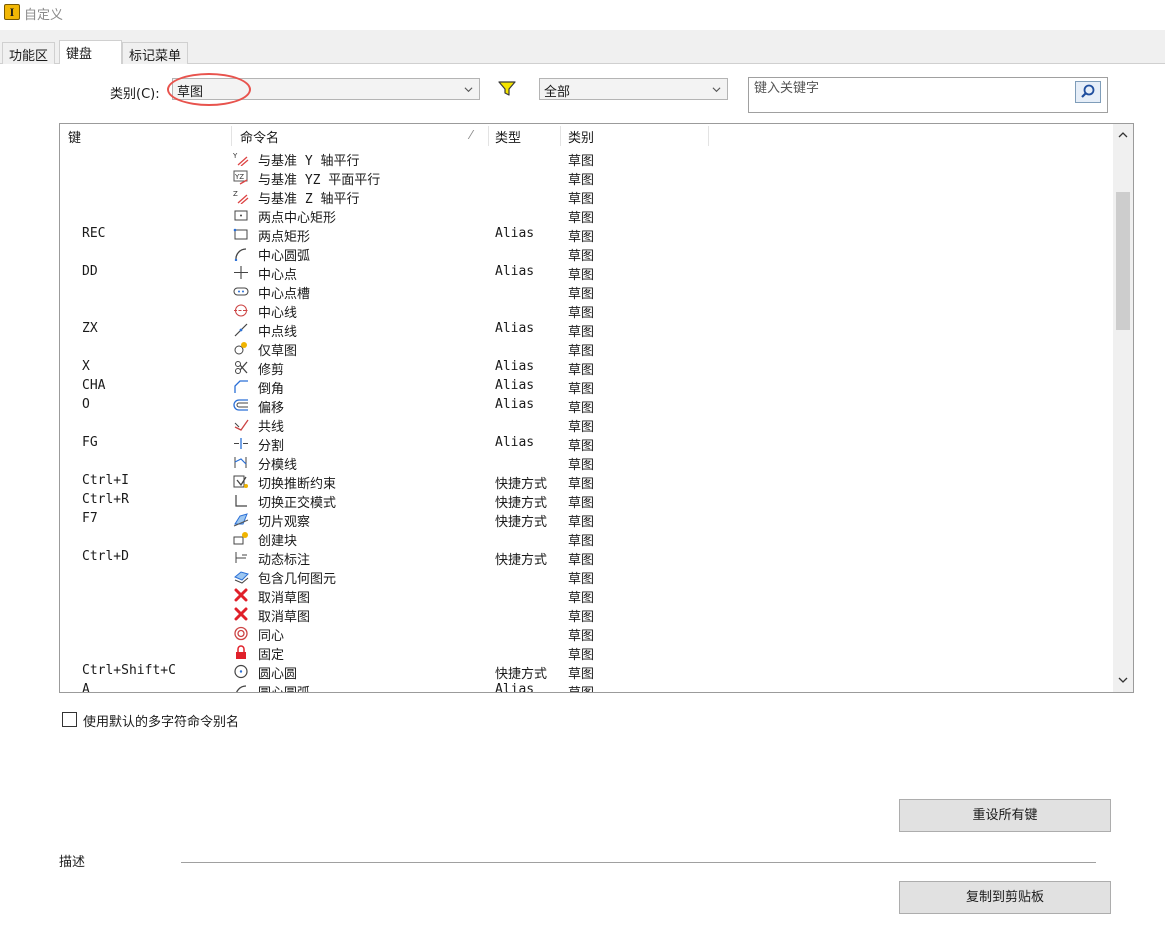 This screenshot has width=1165, height=935. What do you see at coordinates (90, 328) in the screenshot?
I see `row-key-cell: ZX` at bounding box center [90, 328].